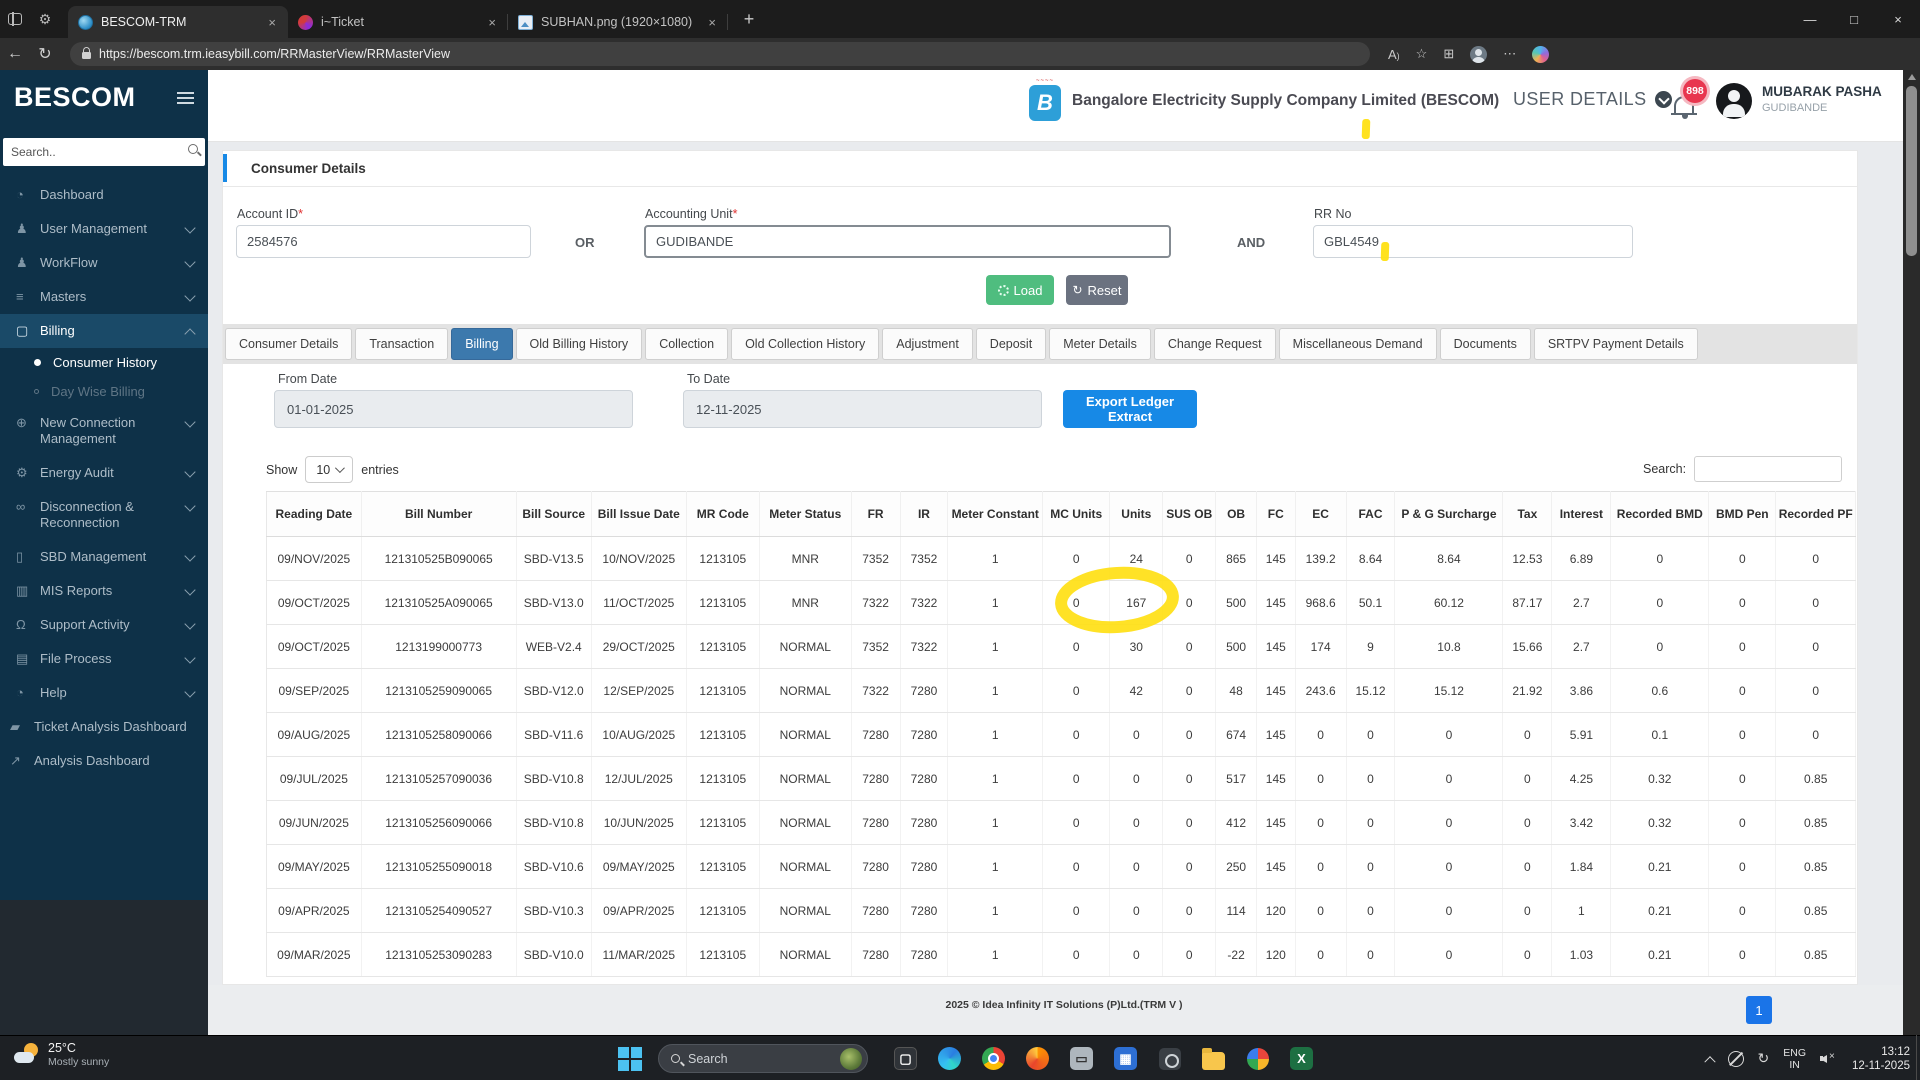 The width and height of the screenshot is (1920, 1080). I want to click on browser-settings-icon: ⚙, so click(45, 19).